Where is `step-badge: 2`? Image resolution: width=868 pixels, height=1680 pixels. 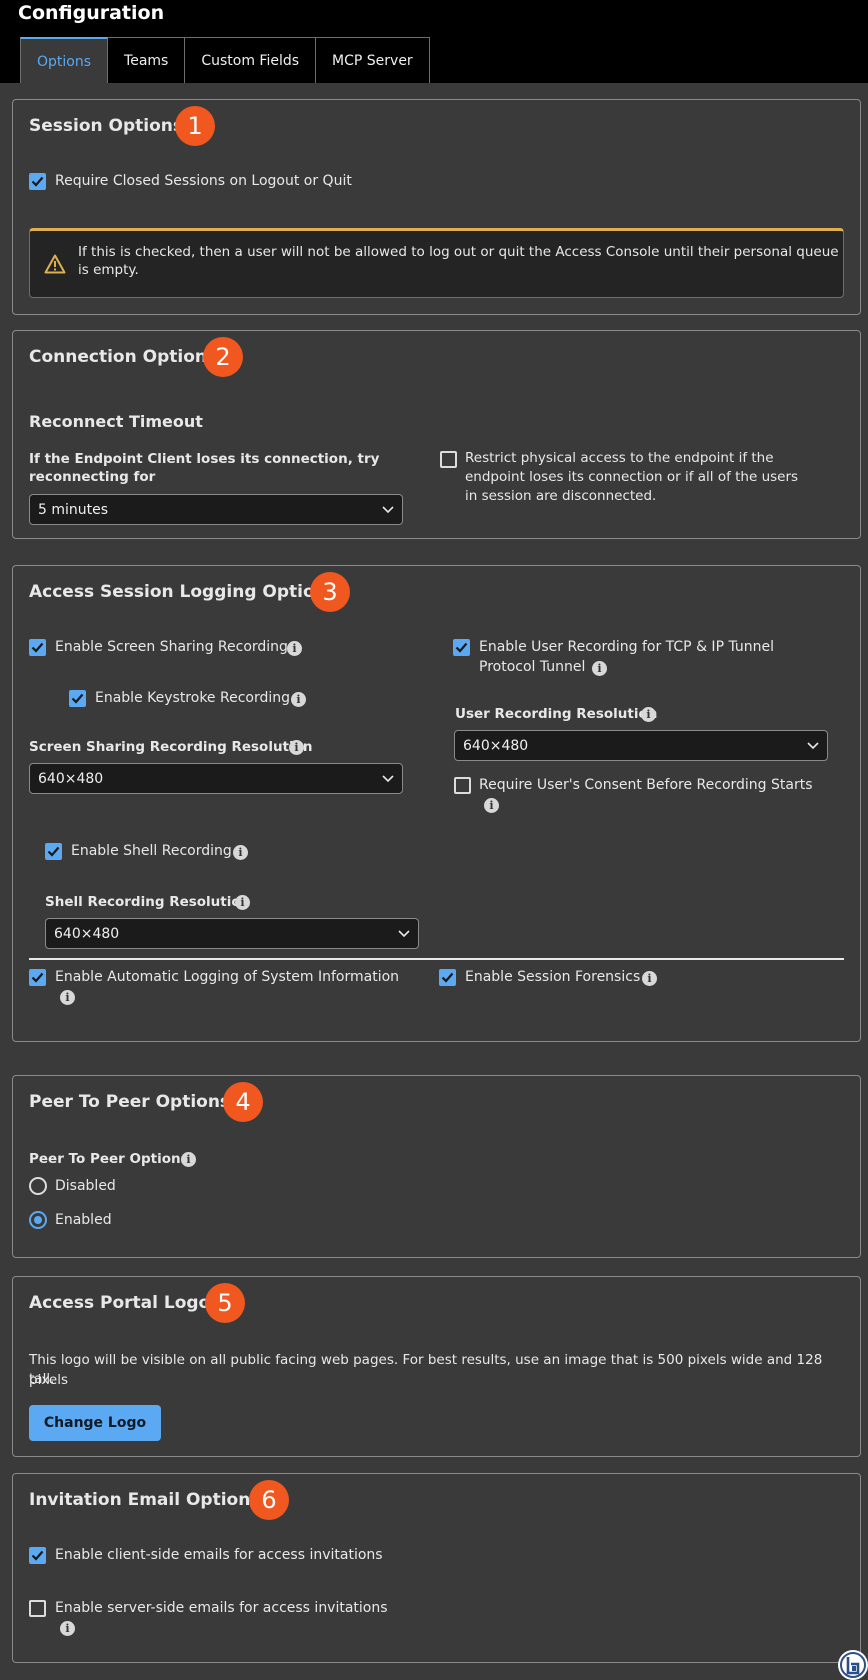
step-badge: 2 is located at coordinates (223, 357).